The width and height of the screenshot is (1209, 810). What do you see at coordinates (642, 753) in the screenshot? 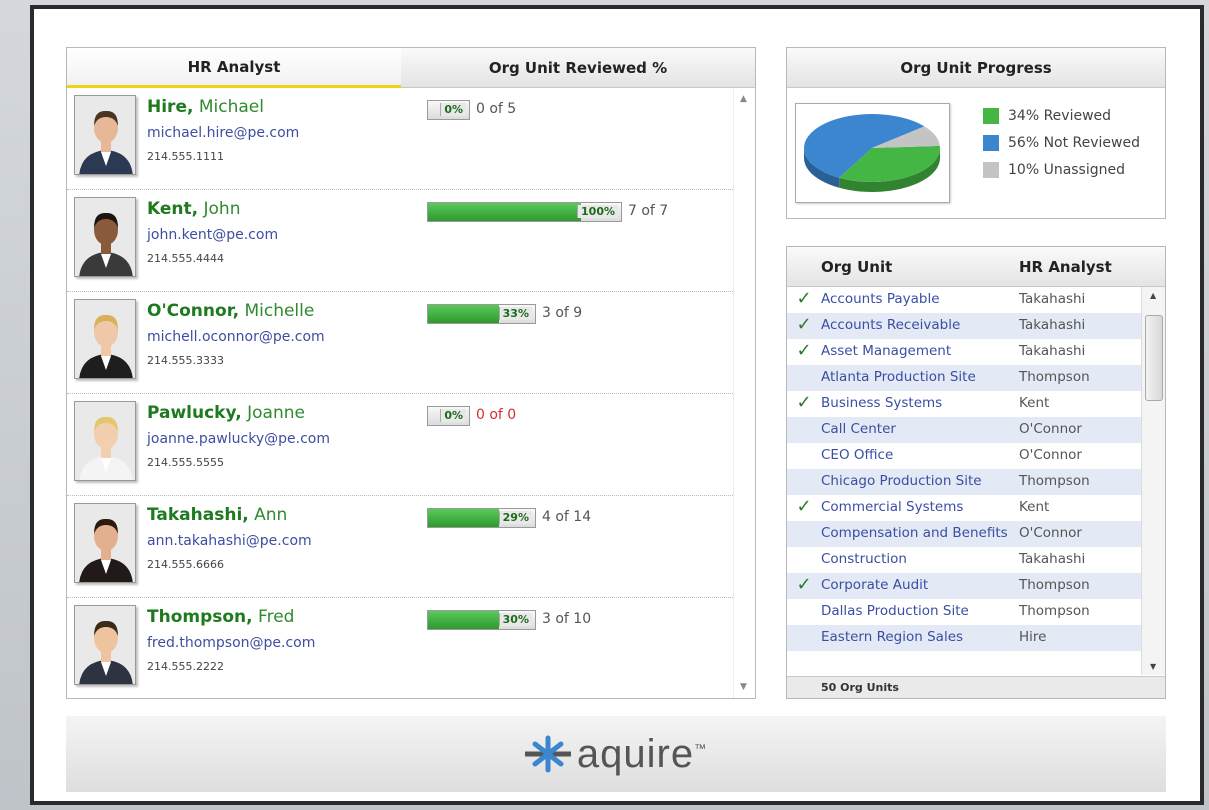
I see `brand-wordmark: aquire™` at bounding box center [642, 753].